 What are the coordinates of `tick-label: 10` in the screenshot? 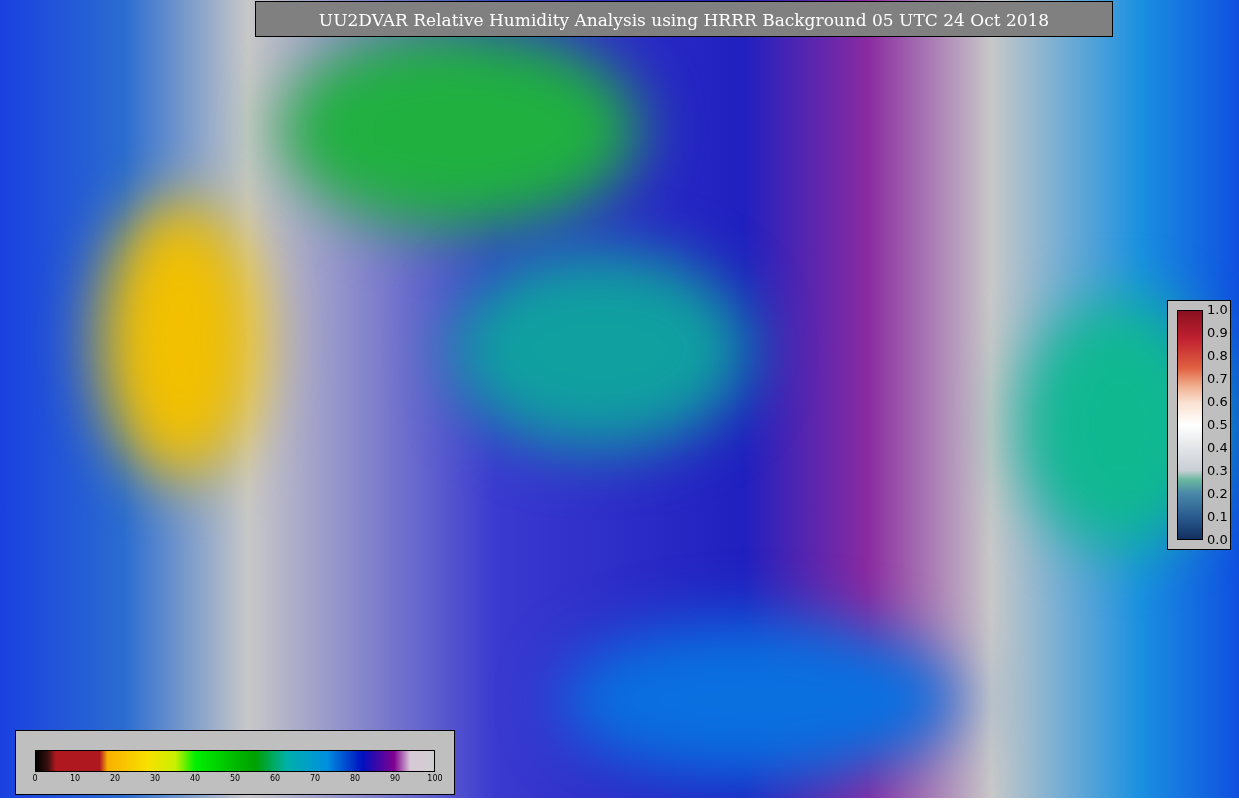 It's located at (75, 778).